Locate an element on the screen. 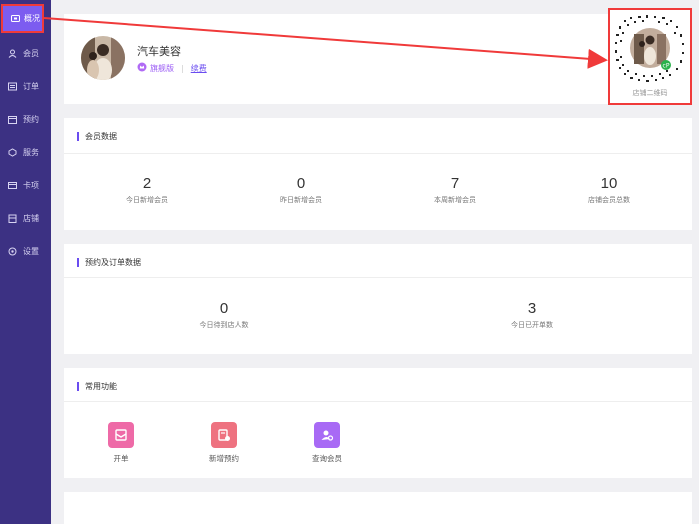 This screenshot has height=524, width=699. search-member-icon is located at coordinates (327, 435).